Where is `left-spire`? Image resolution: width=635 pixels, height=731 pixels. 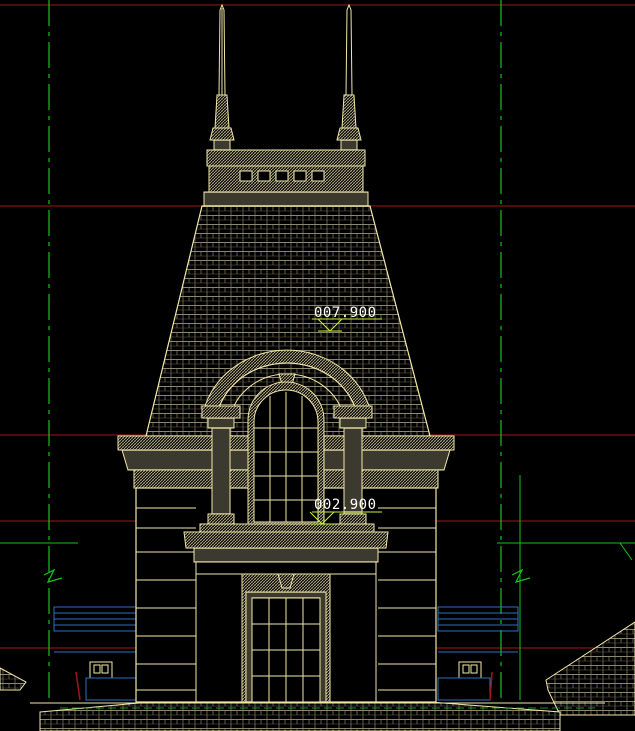
left-spire is located at coordinates (222, 77).